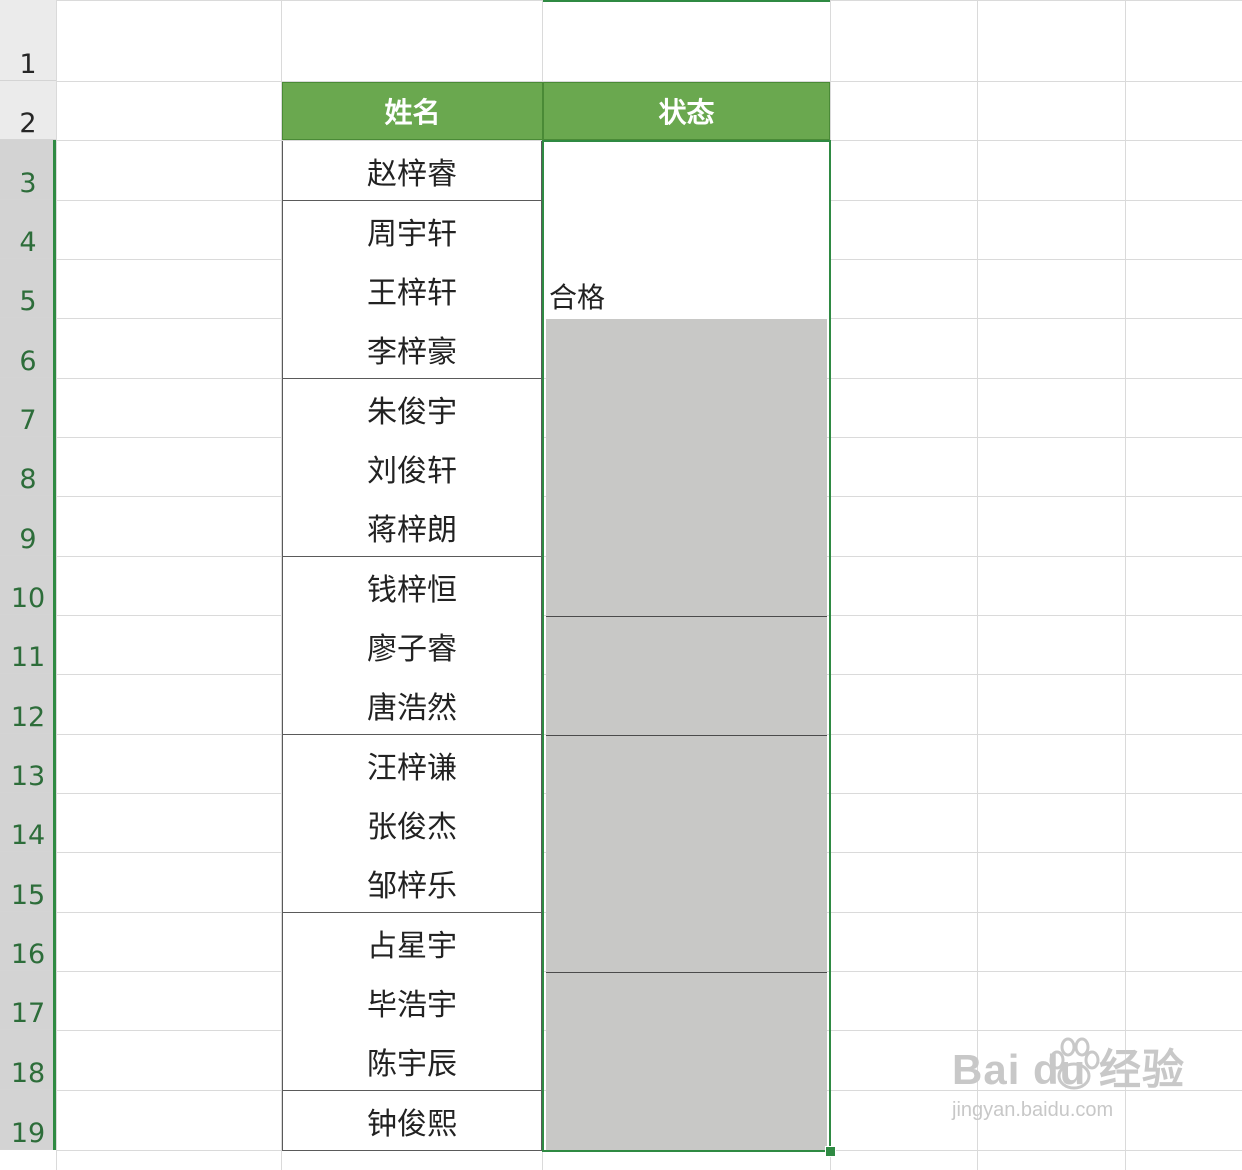 This screenshot has width=1242, height=1170. I want to click on name-cell: 王梓轩, so click(412, 290).